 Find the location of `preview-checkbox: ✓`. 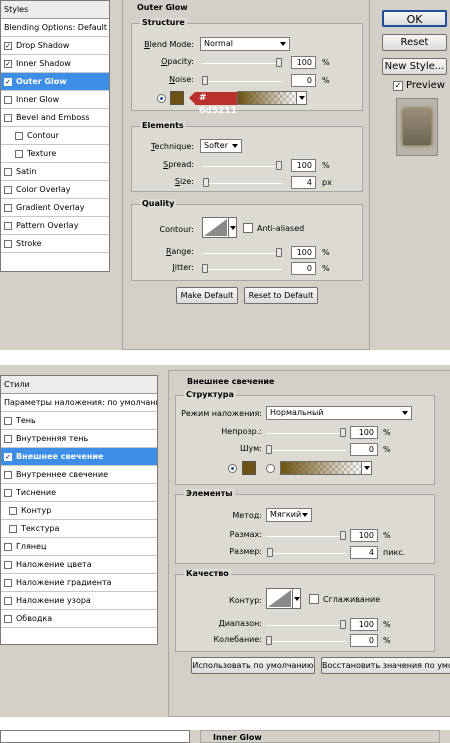

preview-checkbox: ✓ is located at coordinates (398, 86).